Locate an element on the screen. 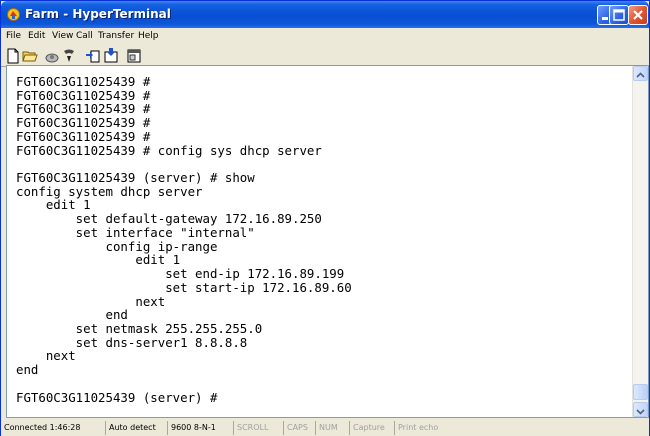  send-icon is located at coordinates (93, 56).